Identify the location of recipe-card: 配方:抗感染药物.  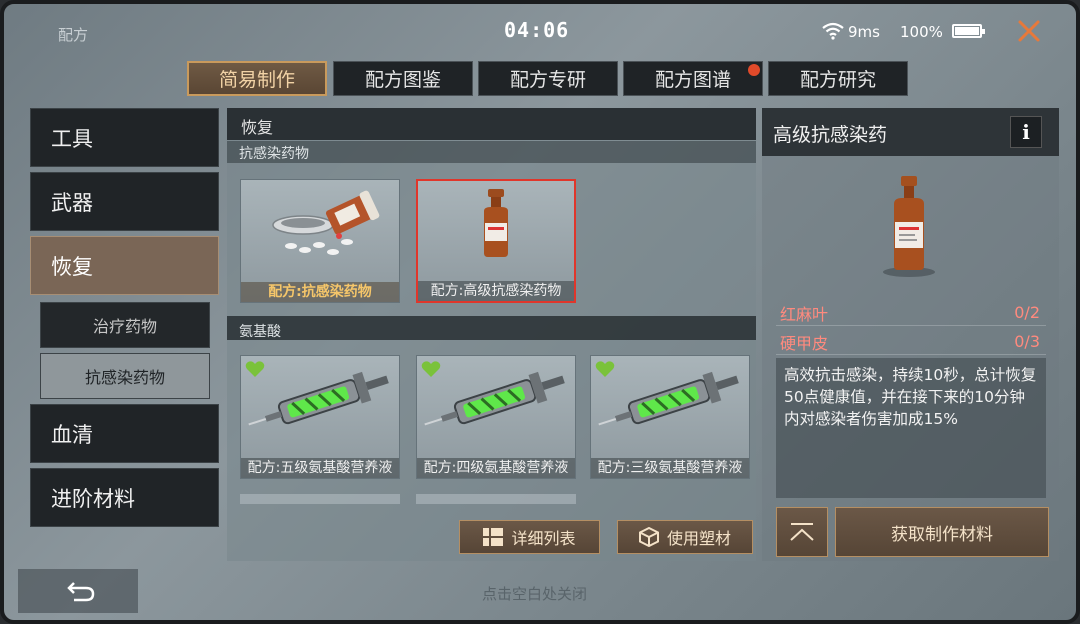
(320, 241).